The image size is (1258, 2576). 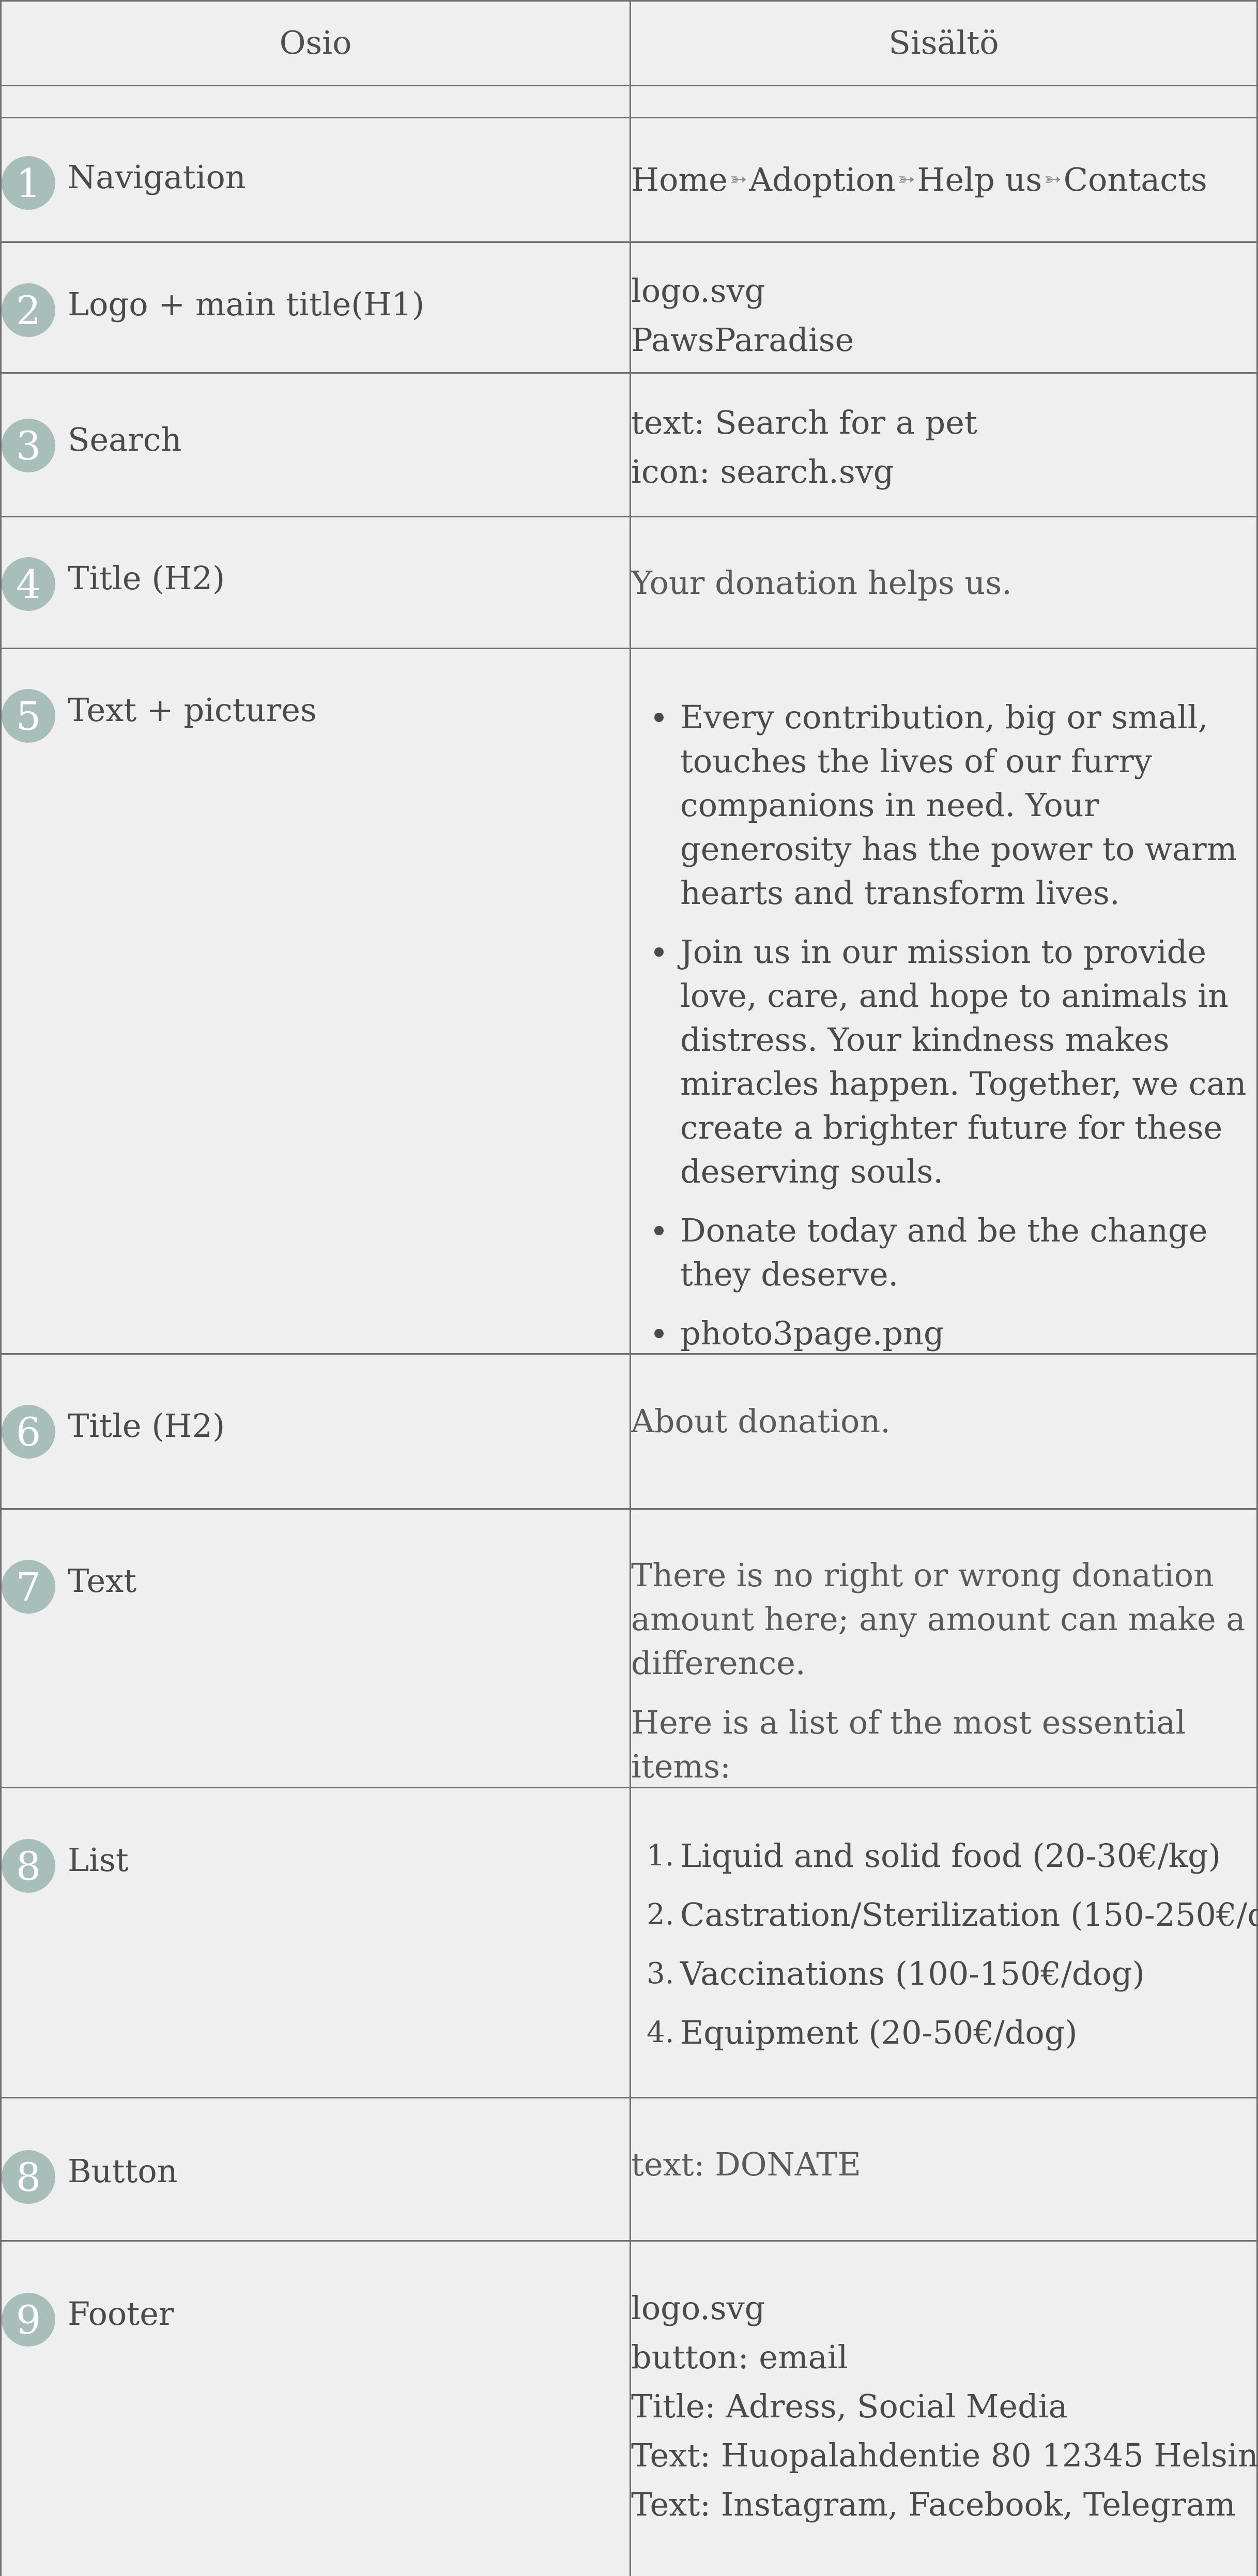 What do you see at coordinates (103, 1581) in the screenshot?
I see `section-label: Text` at bounding box center [103, 1581].